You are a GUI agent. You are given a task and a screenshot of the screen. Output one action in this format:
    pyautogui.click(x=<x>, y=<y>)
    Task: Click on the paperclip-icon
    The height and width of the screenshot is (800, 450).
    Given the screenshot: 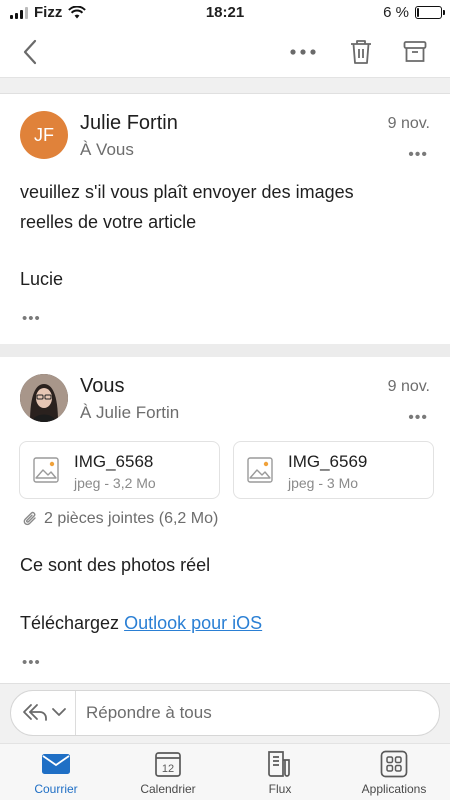 What is the action you would take?
    pyautogui.click(x=29, y=518)
    